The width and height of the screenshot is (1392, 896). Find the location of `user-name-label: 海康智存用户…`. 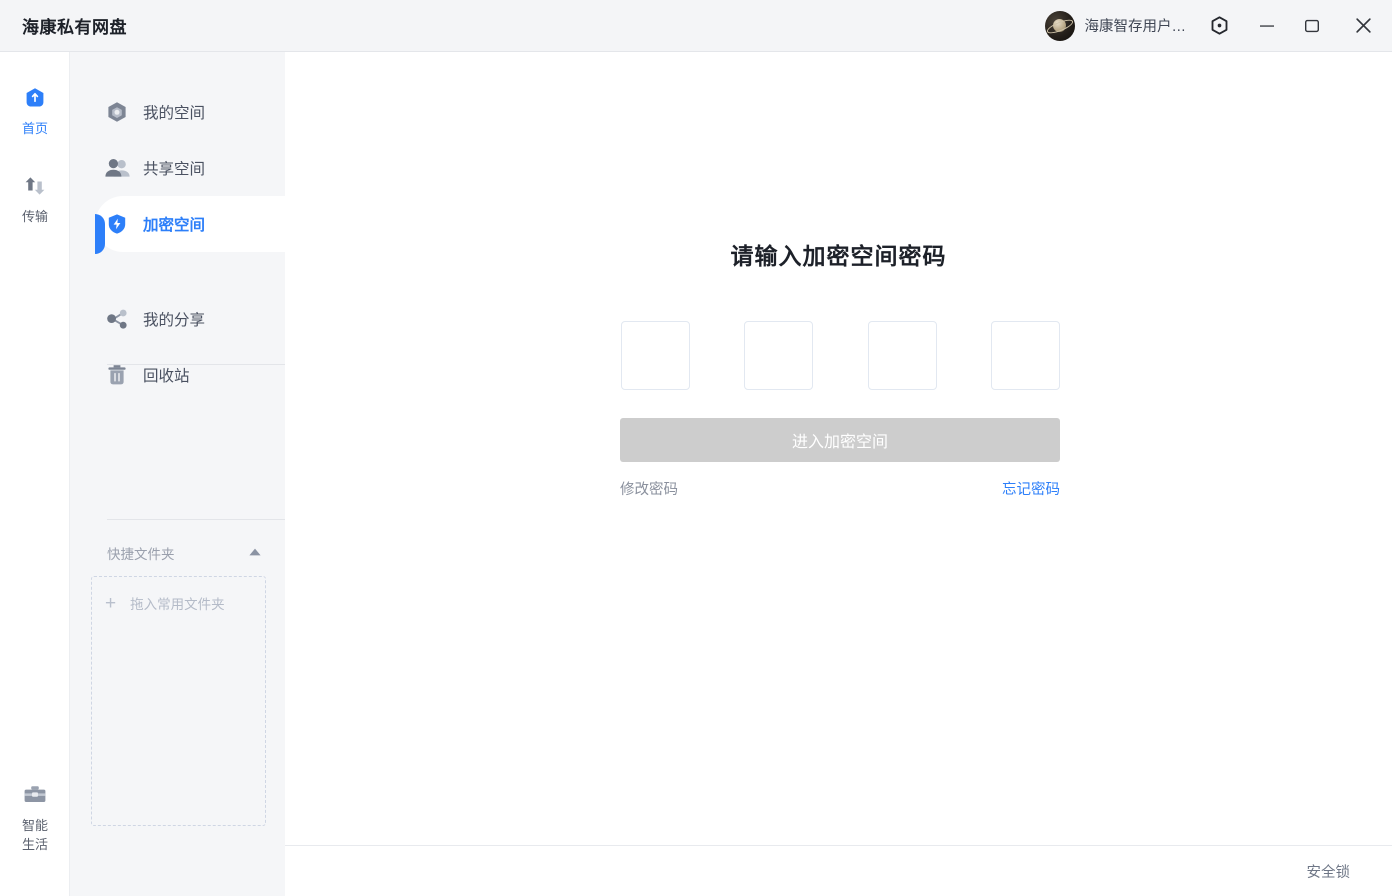

user-name-label: 海康智存用户… is located at coordinates (1135, 27).